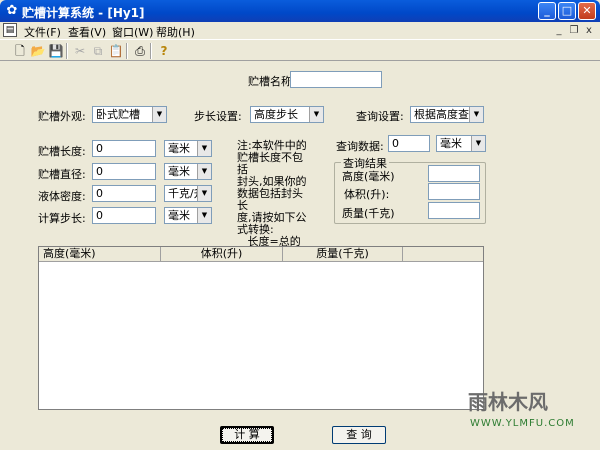  I want to click on diameter-input: 0, so click(124, 171).